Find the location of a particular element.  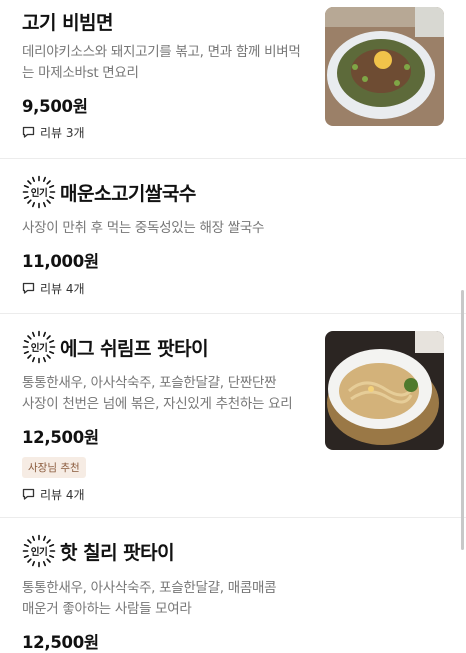

owner-recommend-badge: 사장님 추천 is located at coordinates (54, 467).